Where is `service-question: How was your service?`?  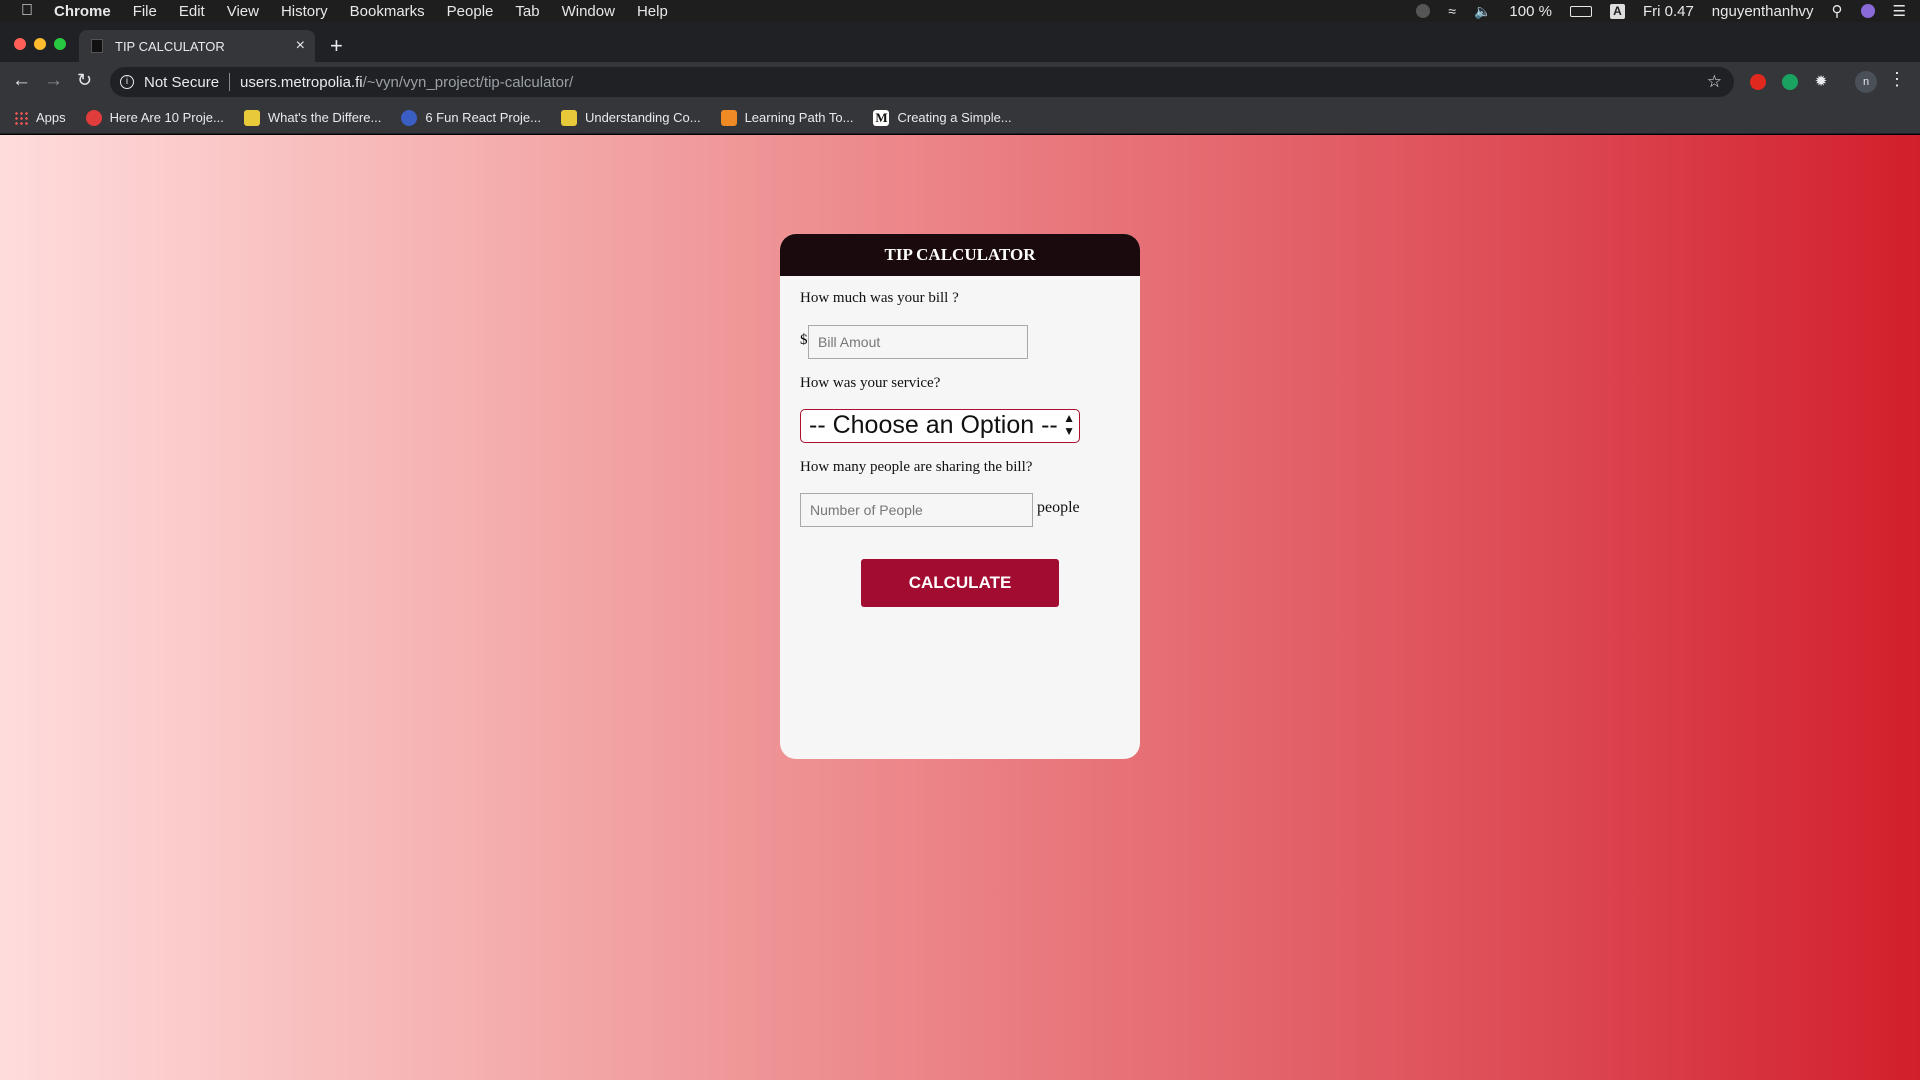
service-question: How was your service? is located at coordinates (870, 383).